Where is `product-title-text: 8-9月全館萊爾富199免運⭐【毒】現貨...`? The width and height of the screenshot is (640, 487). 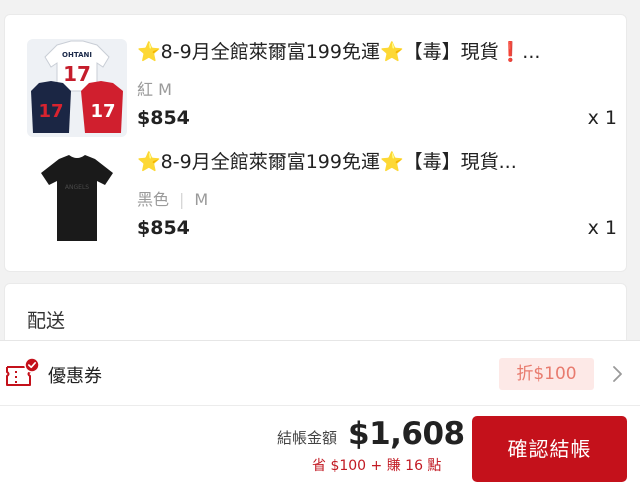
product-title-text: 8-9月全館萊爾富199免運⭐【毒】現貨... is located at coordinates (338, 162).